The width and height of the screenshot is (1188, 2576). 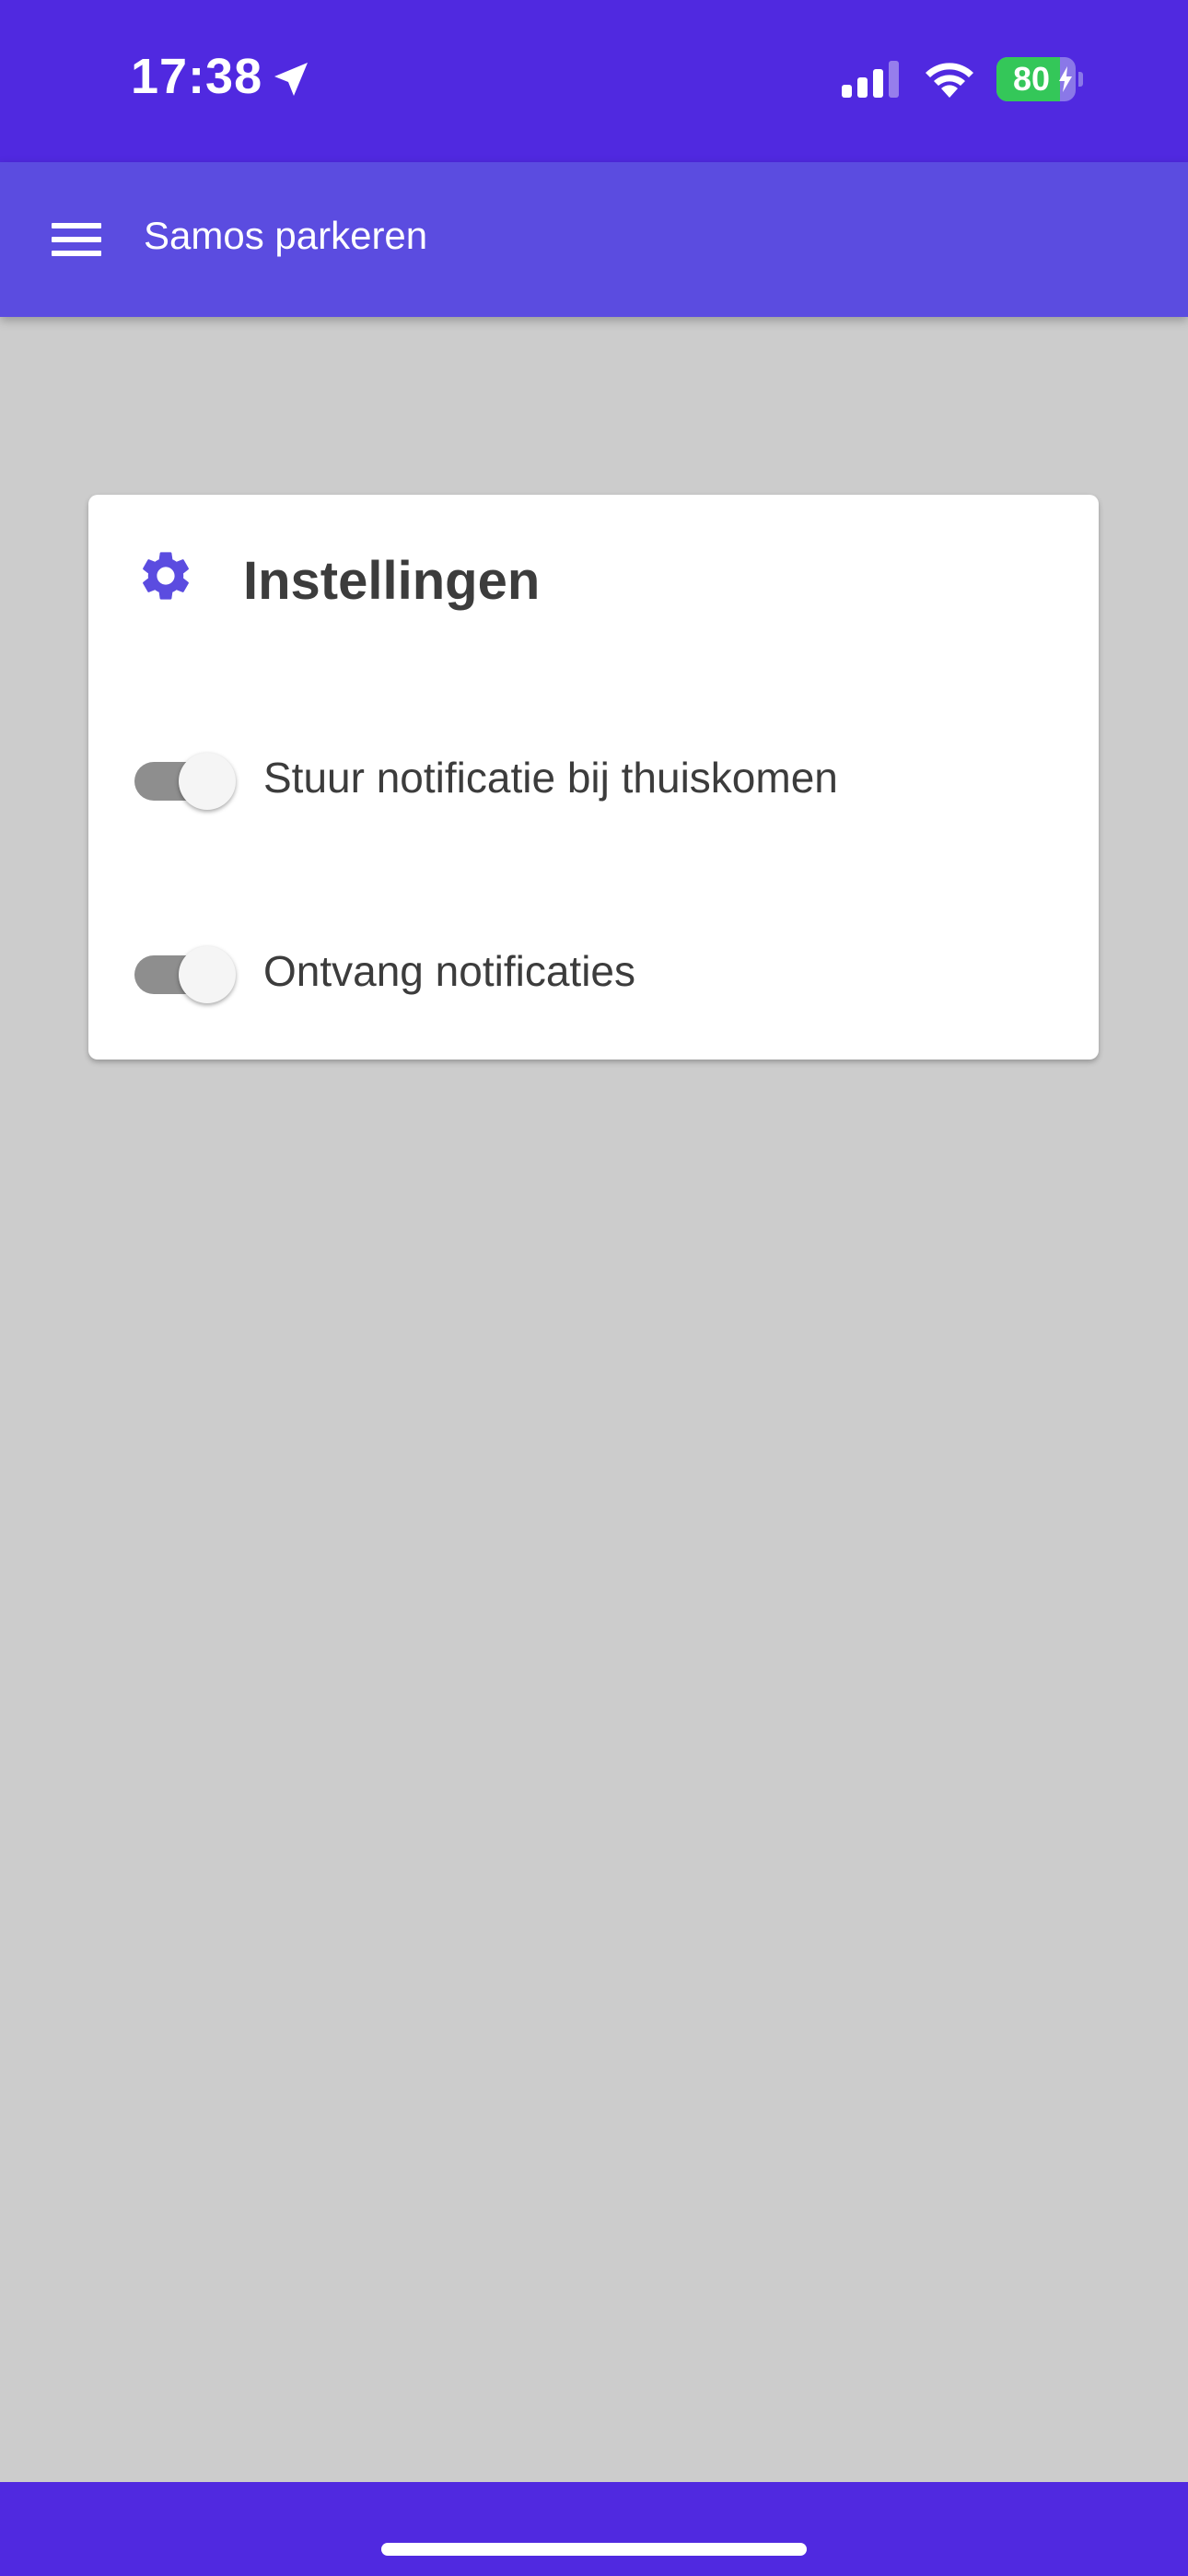 What do you see at coordinates (870, 79) in the screenshot?
I see `signal-icon` at bounding box center [870, 79].